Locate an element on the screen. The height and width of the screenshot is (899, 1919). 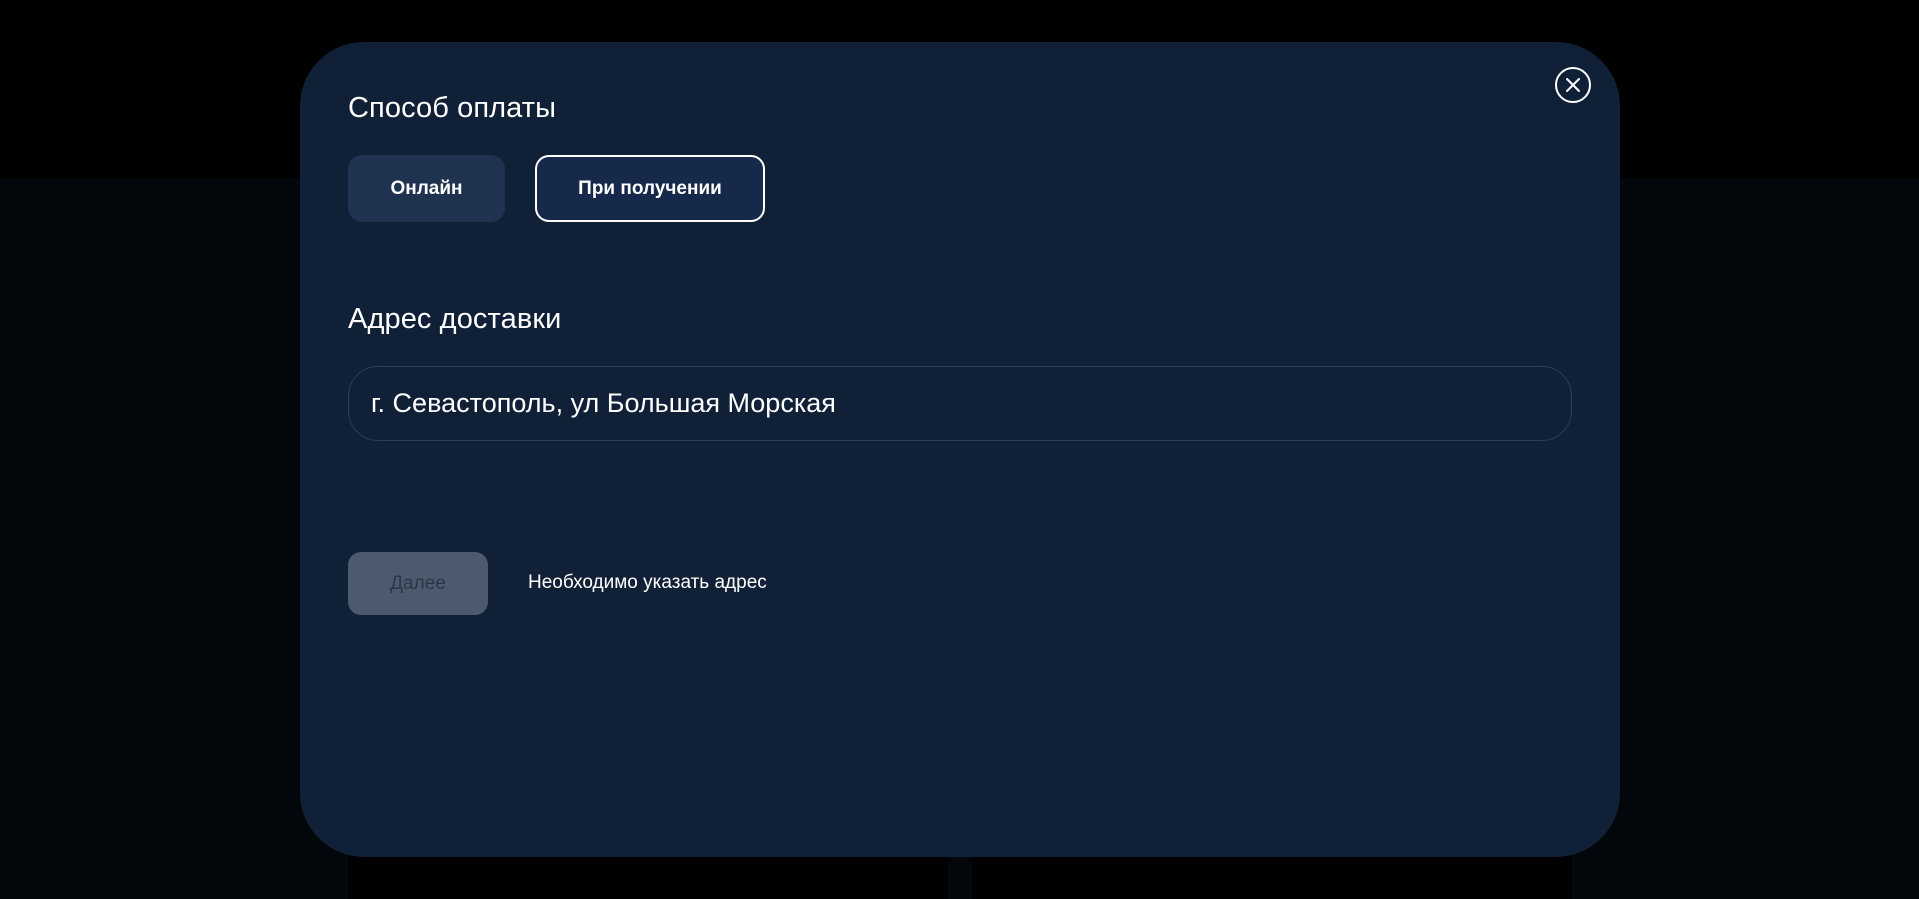
payment-method-title: Способ оплаты is located at coordinates (452, 108).